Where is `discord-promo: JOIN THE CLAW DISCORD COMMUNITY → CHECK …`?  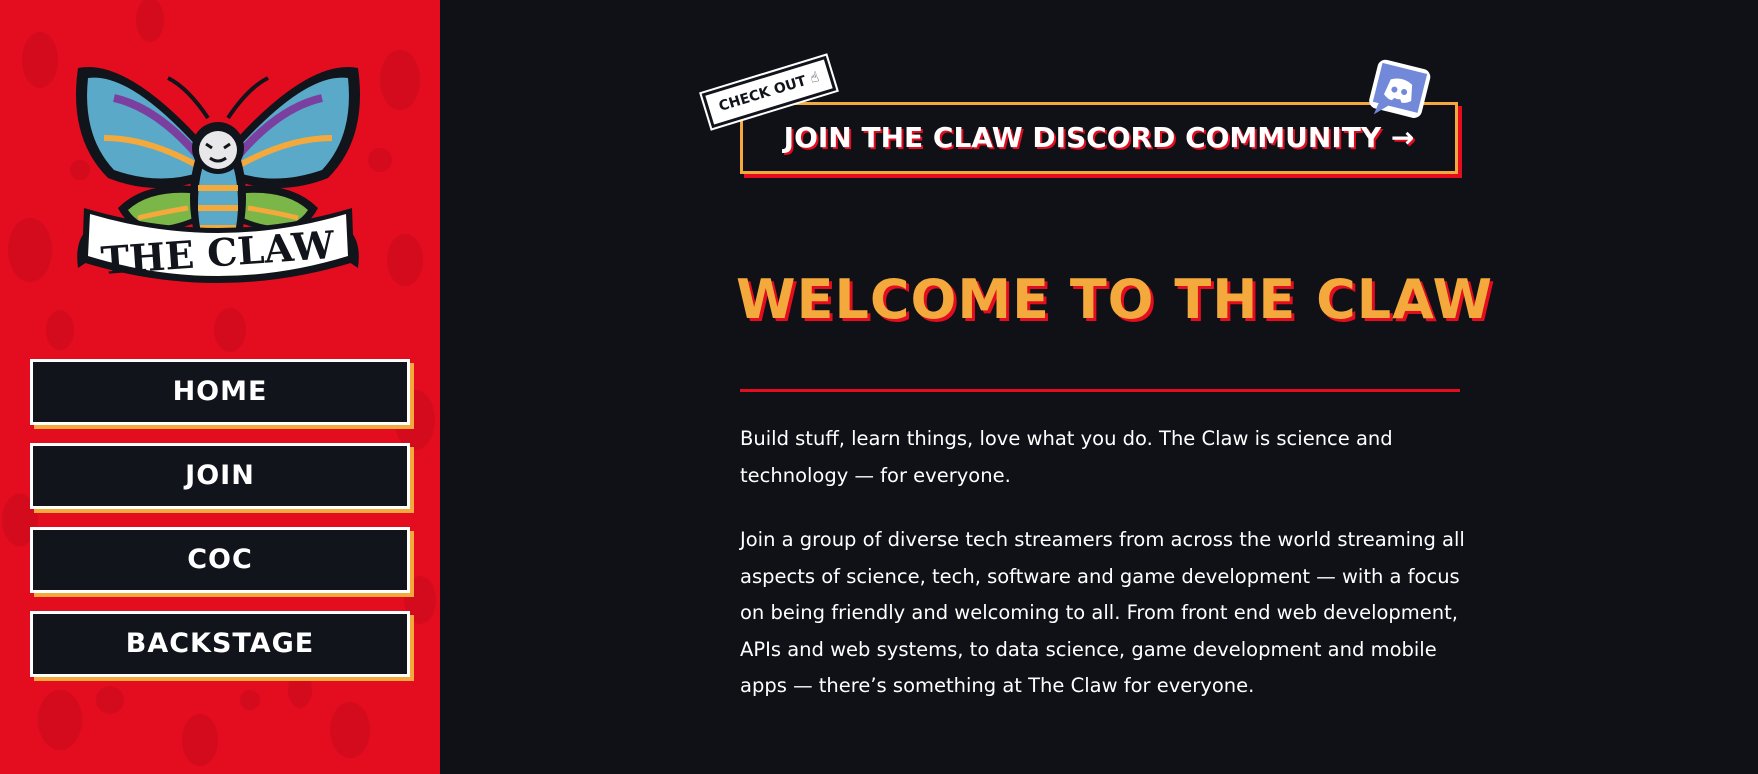
discord-promo: JOIN THE CLAW DISCORD COMMUNITY → CHECK … is located at coordinates (1093, 119).